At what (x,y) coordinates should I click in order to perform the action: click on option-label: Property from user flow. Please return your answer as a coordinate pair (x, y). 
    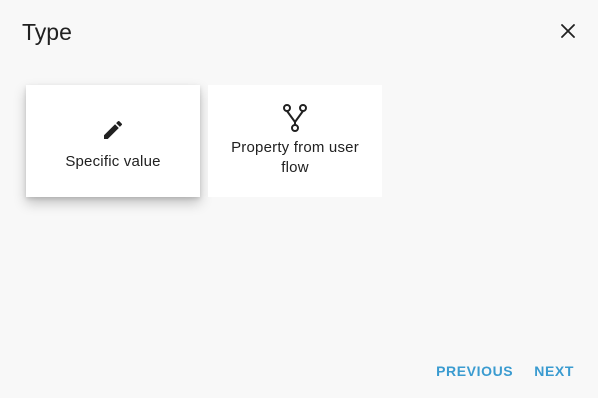
    Looking at the image, I should click on (295, 157).